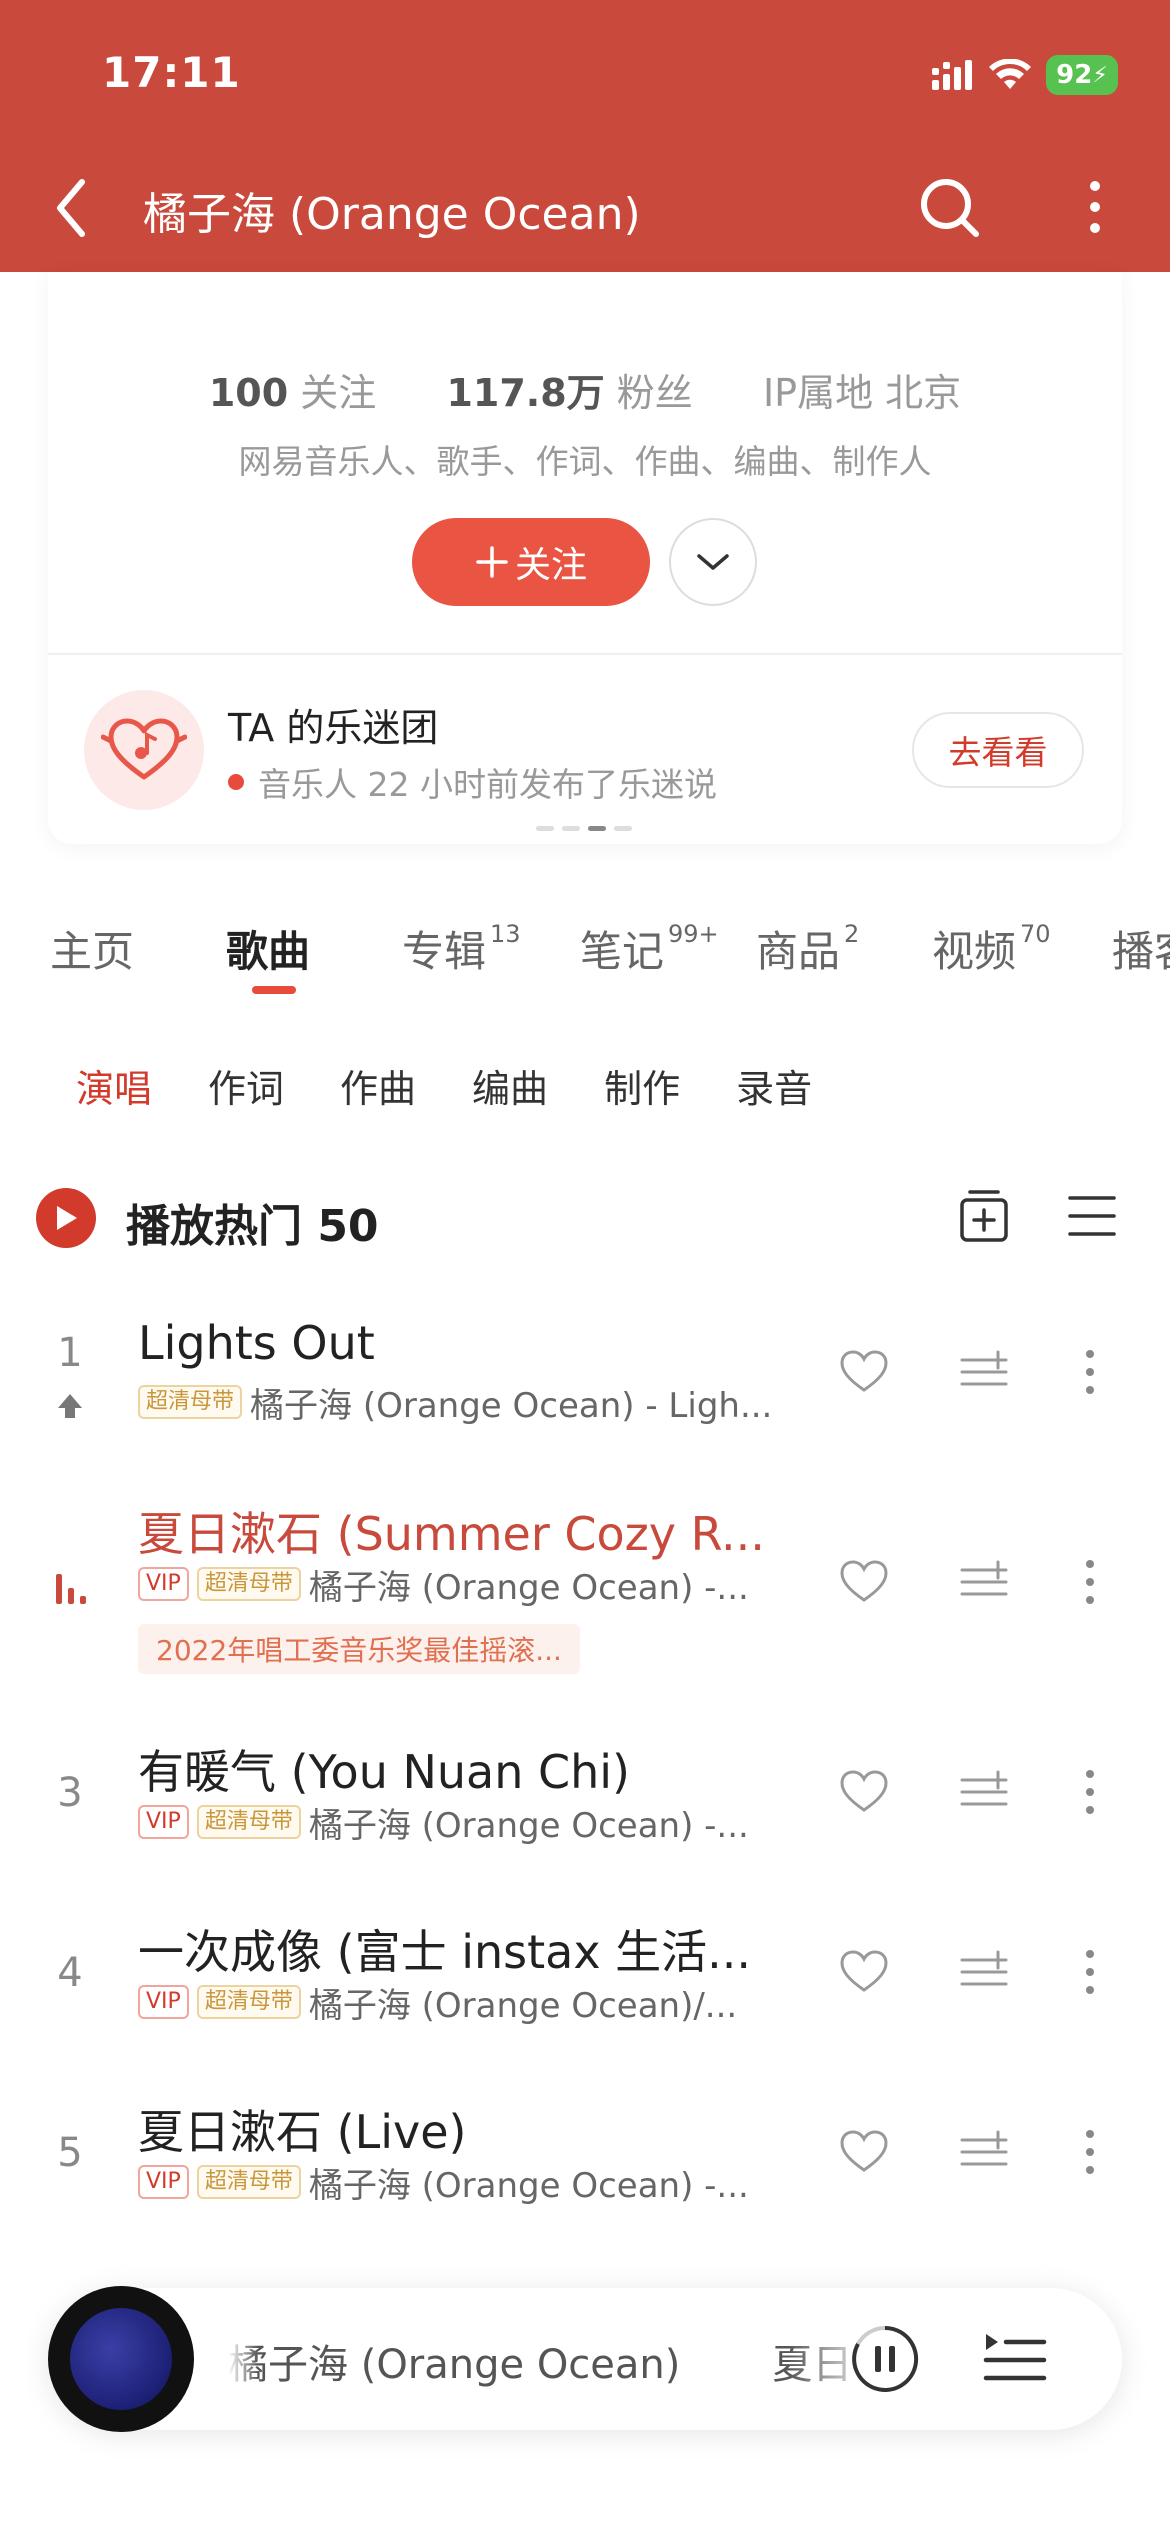 This screenshot has height=2532, width=1170. What do you see at coordinates (807, 948) in the screenshot?
I see `tab-products: 商品 2` at bounding box center [807, 948].